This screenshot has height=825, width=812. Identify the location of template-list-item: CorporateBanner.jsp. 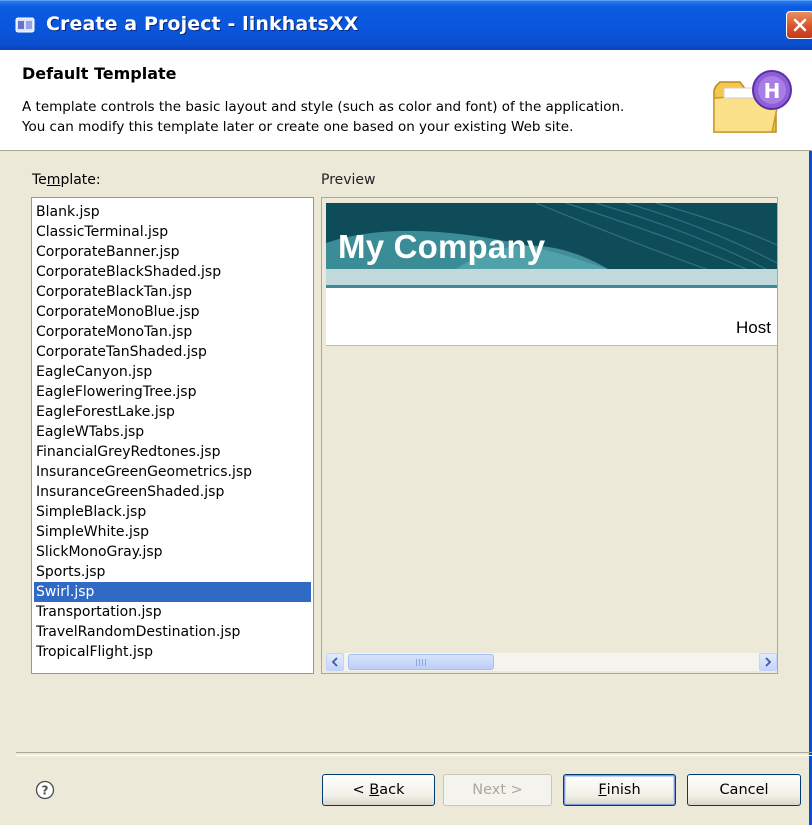
(172, 252).